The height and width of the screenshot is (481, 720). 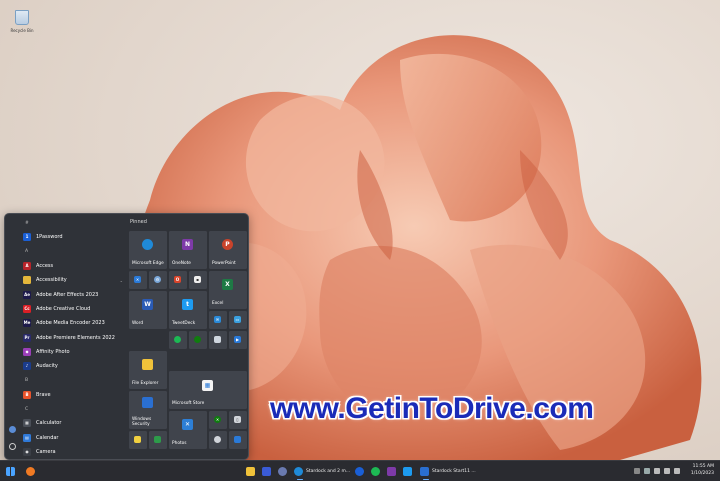 I want to click on tile-media: ▶, so click(x=238, y=340).